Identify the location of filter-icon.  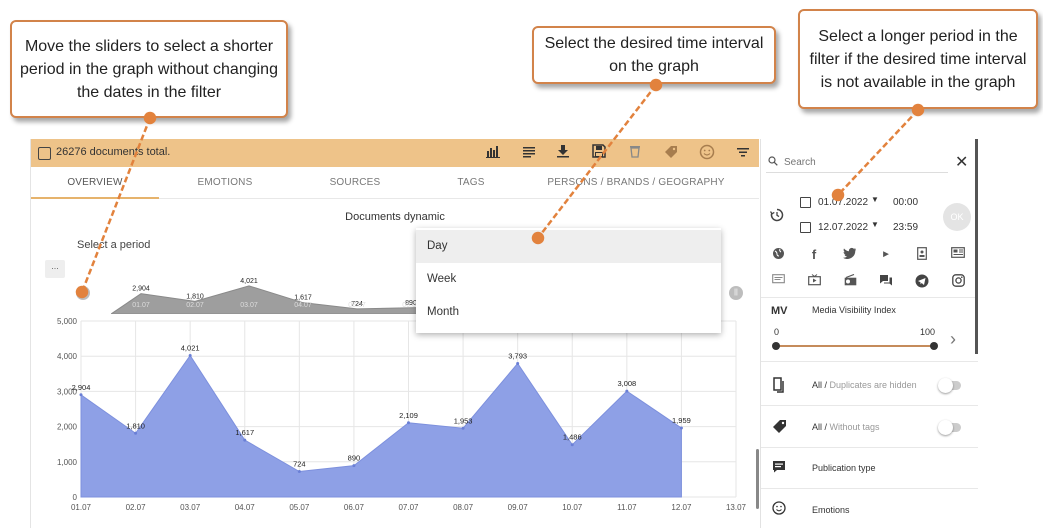
(743, 153).